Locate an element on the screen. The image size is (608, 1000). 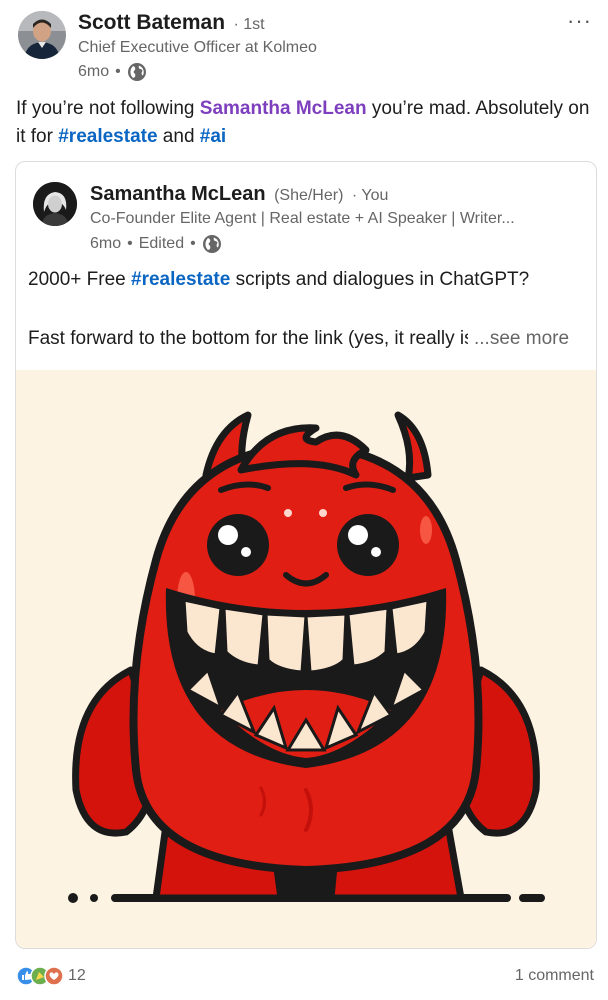
shared-text-segment: 2000+ Free is located at coordinates (79, 279).